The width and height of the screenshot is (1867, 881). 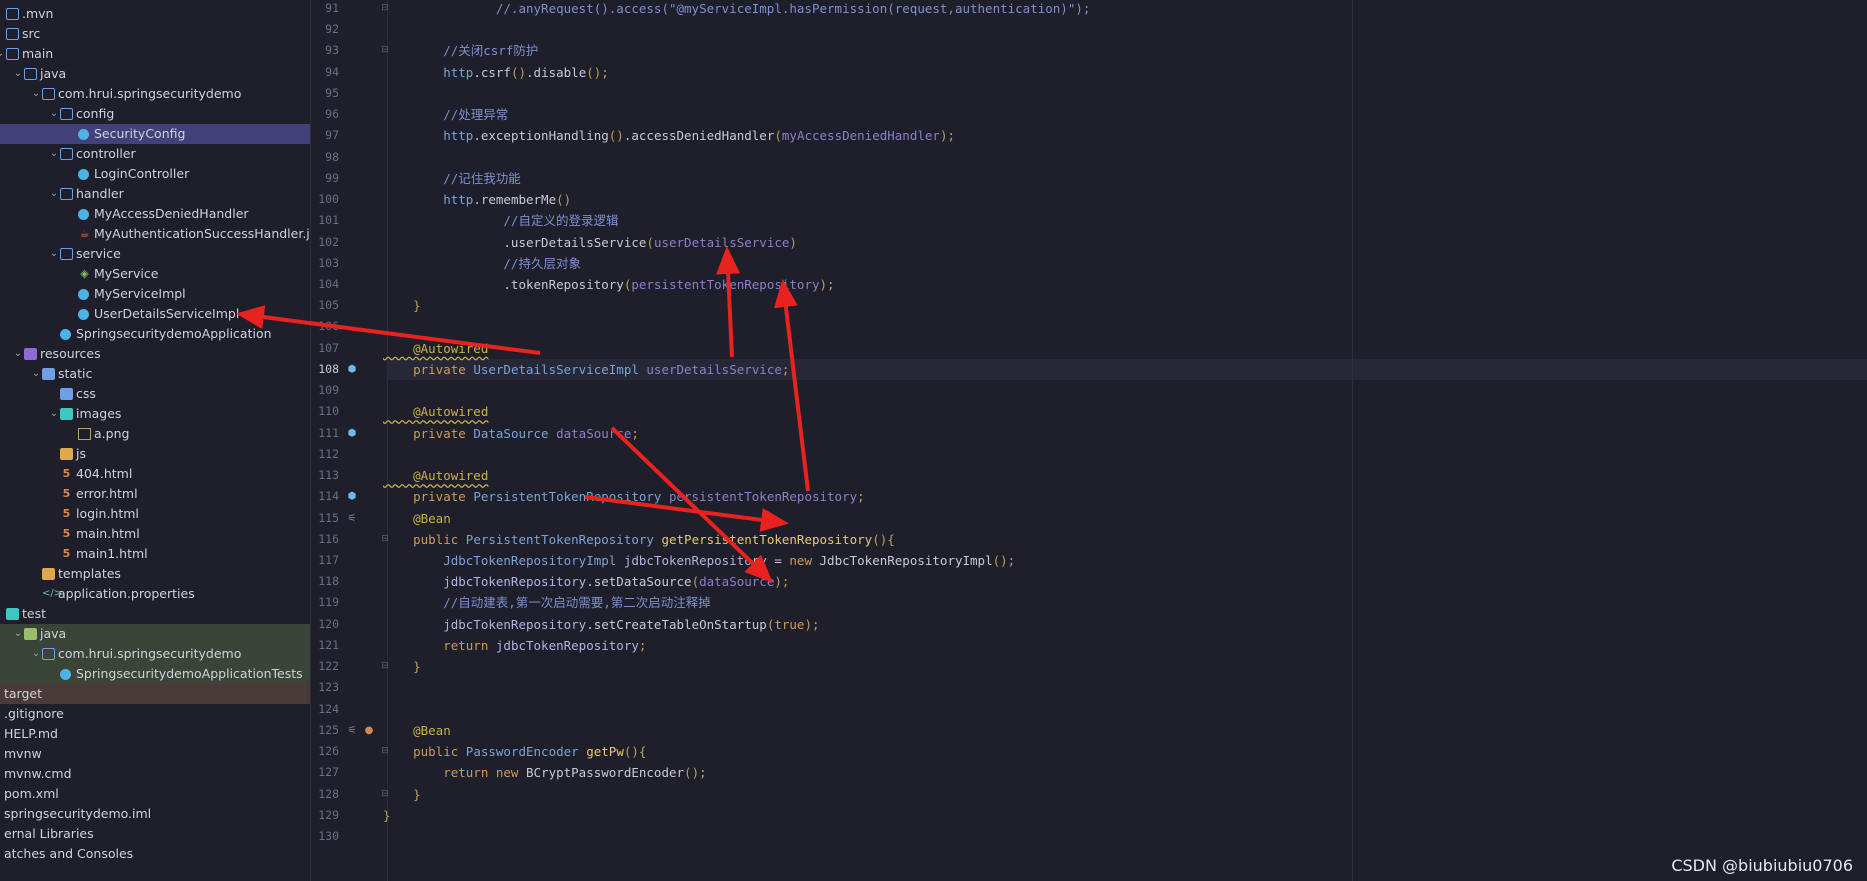 I want to click on tree-item: .mvn, so click(x=155, y=14).